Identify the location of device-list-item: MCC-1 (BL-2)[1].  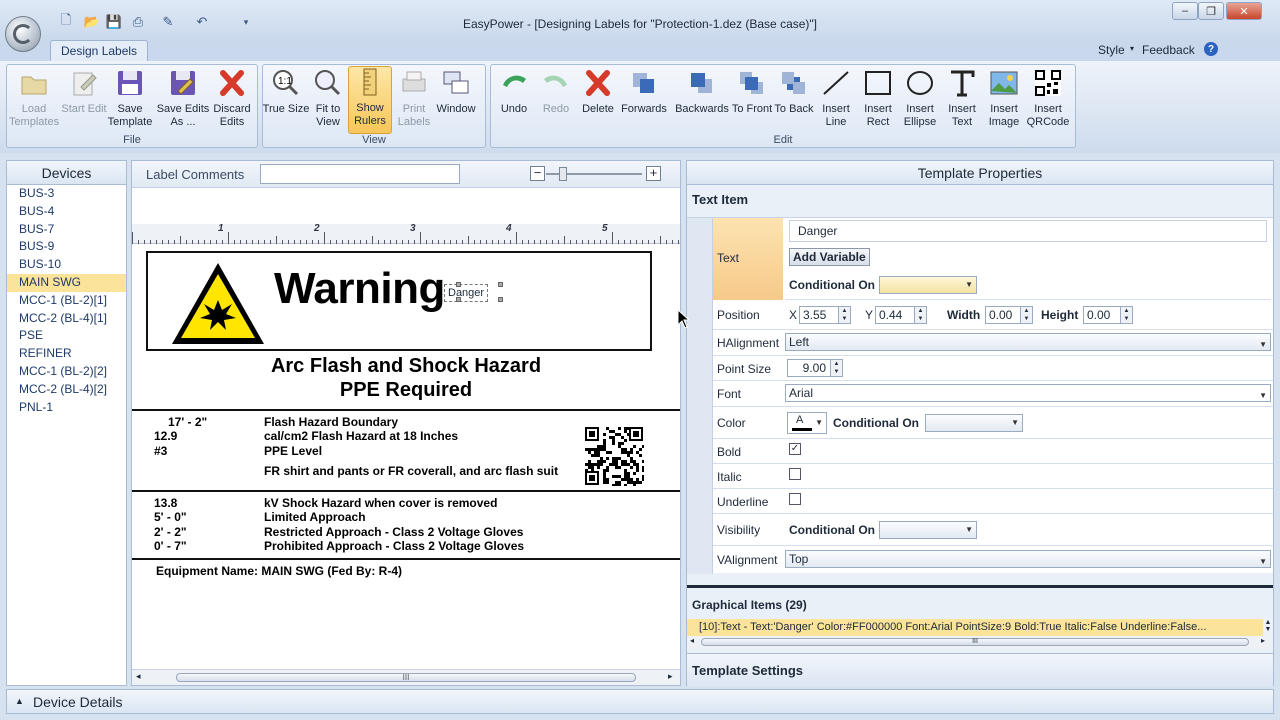
(66, 301).